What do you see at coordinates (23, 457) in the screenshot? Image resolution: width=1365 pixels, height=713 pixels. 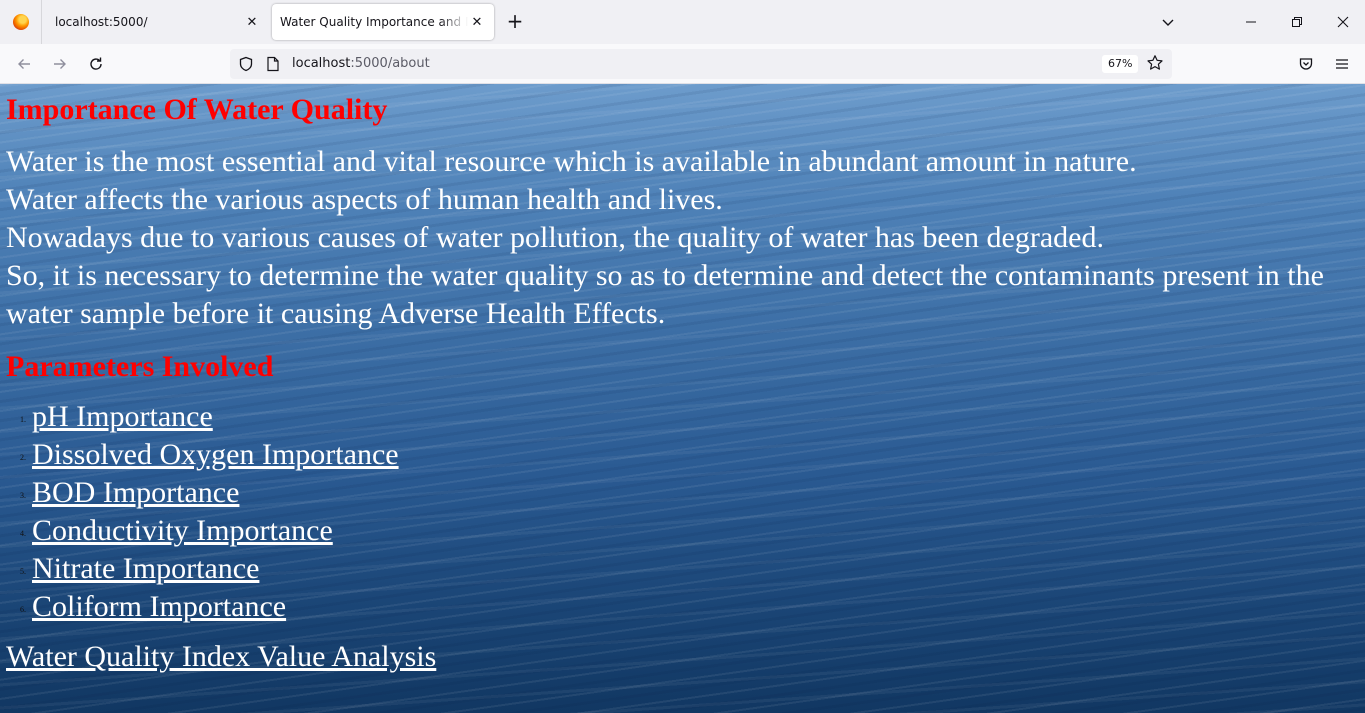 I see `list-number: 2.` at bounding box center [23, 457].